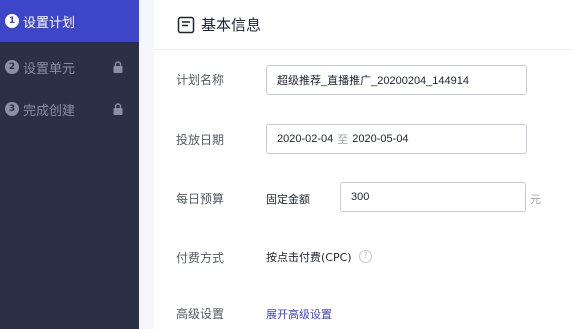 The image size is (572, 329). I want to click on plan-name-value: 超级推荐_直播推广_20200204_144914, so click(373, 81).